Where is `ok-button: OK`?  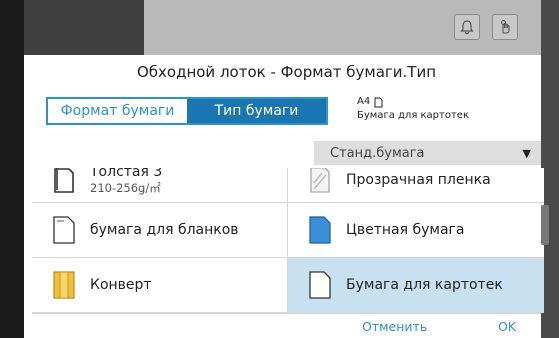 ok-button: OK is located at coordinates (507, 326).